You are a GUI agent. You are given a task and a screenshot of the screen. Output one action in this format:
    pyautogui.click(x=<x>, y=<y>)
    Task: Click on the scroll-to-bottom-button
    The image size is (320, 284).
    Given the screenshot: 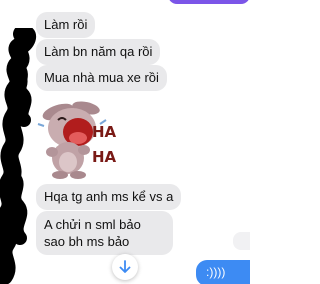 What is the action you would take?
    pyautogui.click(x=125, y=267)
    